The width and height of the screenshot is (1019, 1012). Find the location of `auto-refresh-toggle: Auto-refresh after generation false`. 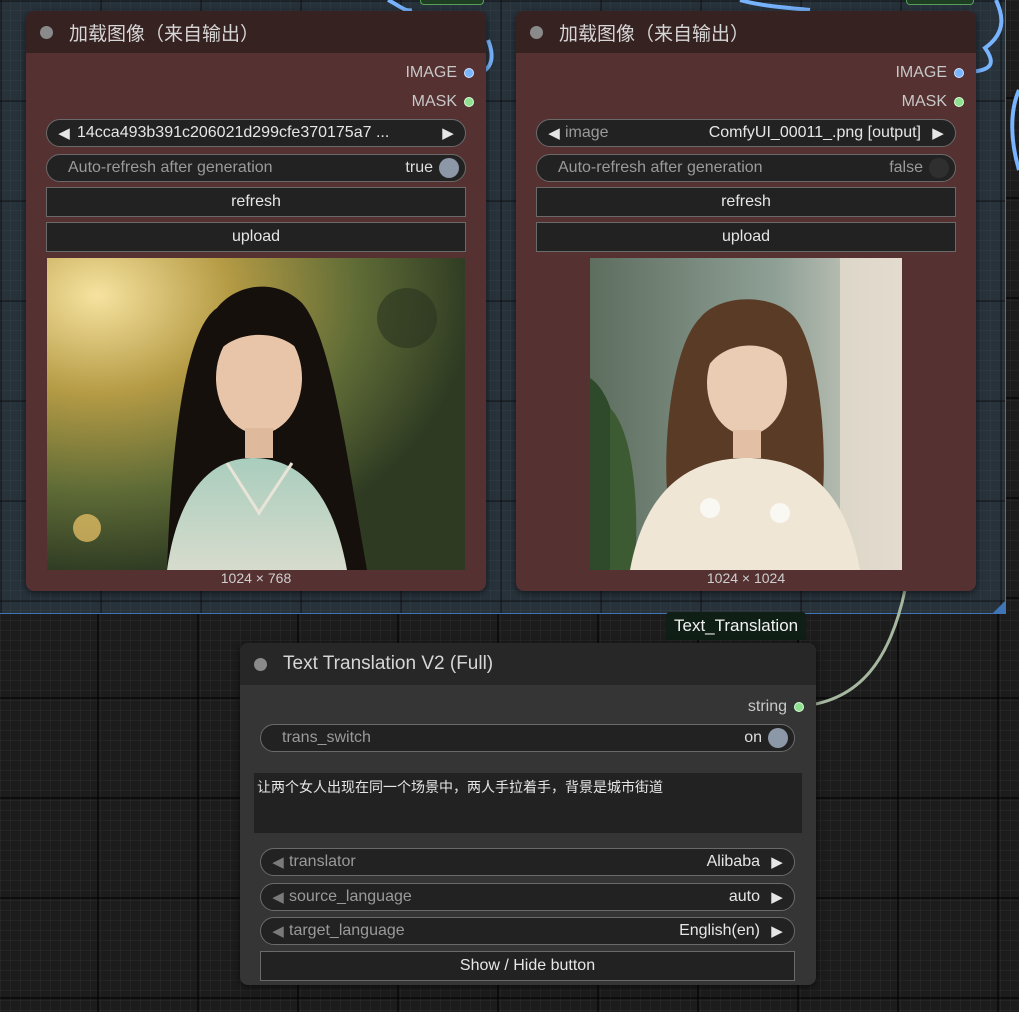

auto-refresh-toggle: Auto-refresh after generation false is located at coordinates (746, 168).